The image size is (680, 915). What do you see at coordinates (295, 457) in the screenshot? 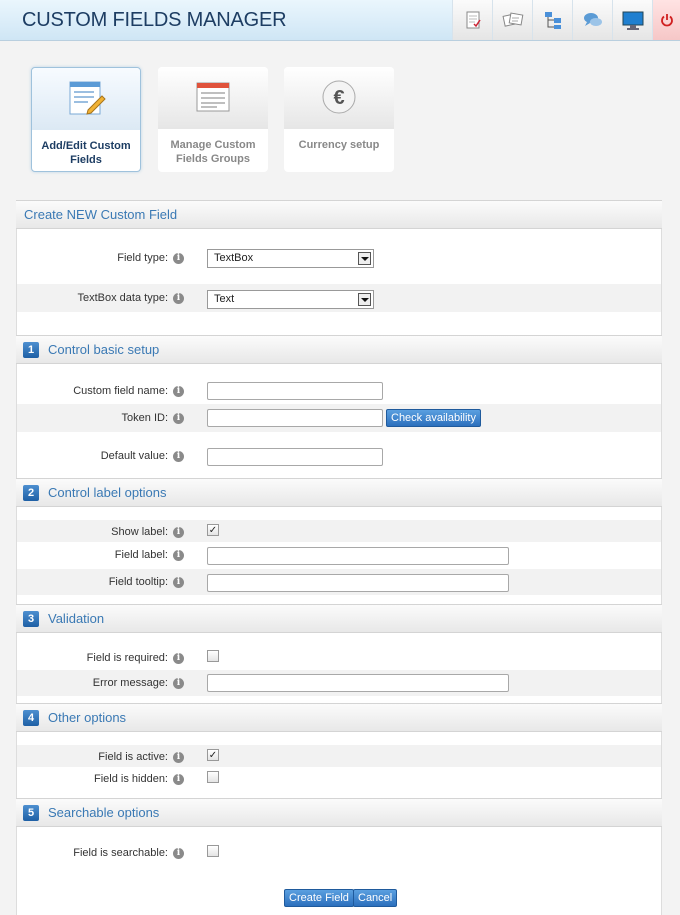
I see `default-value-input` at bounding box center [295, 457].